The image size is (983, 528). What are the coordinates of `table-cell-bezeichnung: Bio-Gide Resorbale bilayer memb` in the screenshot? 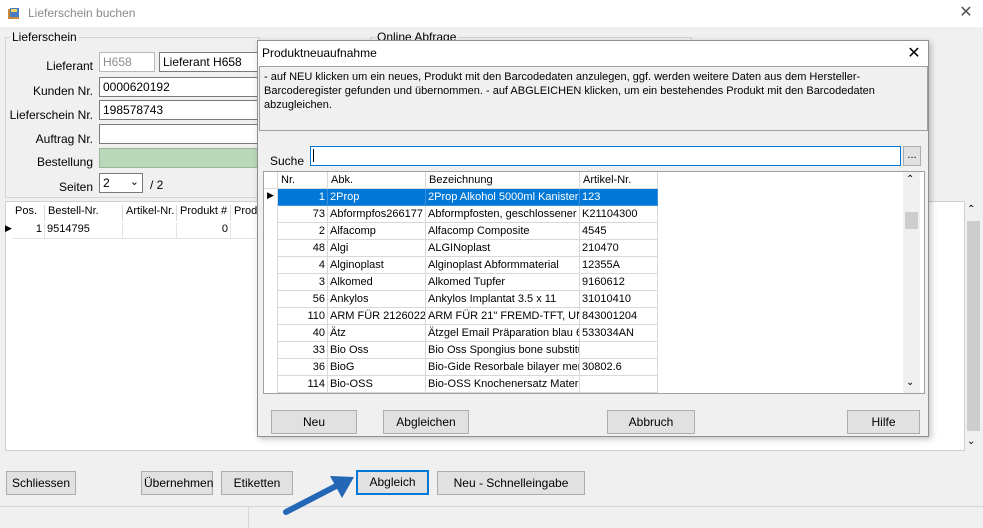 It's located at (503, 367).